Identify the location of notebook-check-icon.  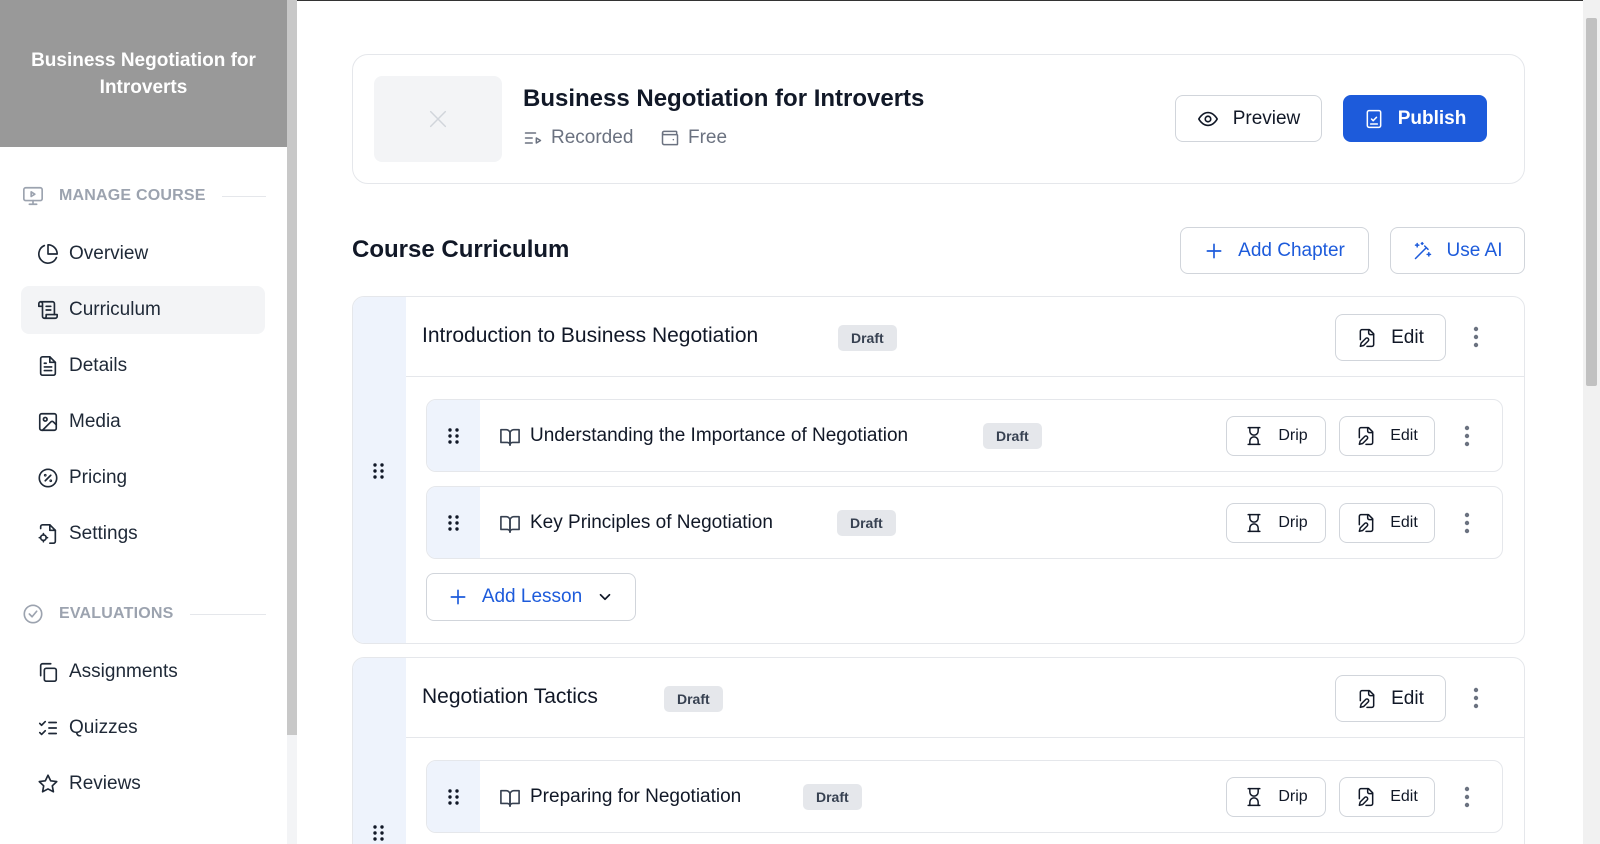
(1374, 118).